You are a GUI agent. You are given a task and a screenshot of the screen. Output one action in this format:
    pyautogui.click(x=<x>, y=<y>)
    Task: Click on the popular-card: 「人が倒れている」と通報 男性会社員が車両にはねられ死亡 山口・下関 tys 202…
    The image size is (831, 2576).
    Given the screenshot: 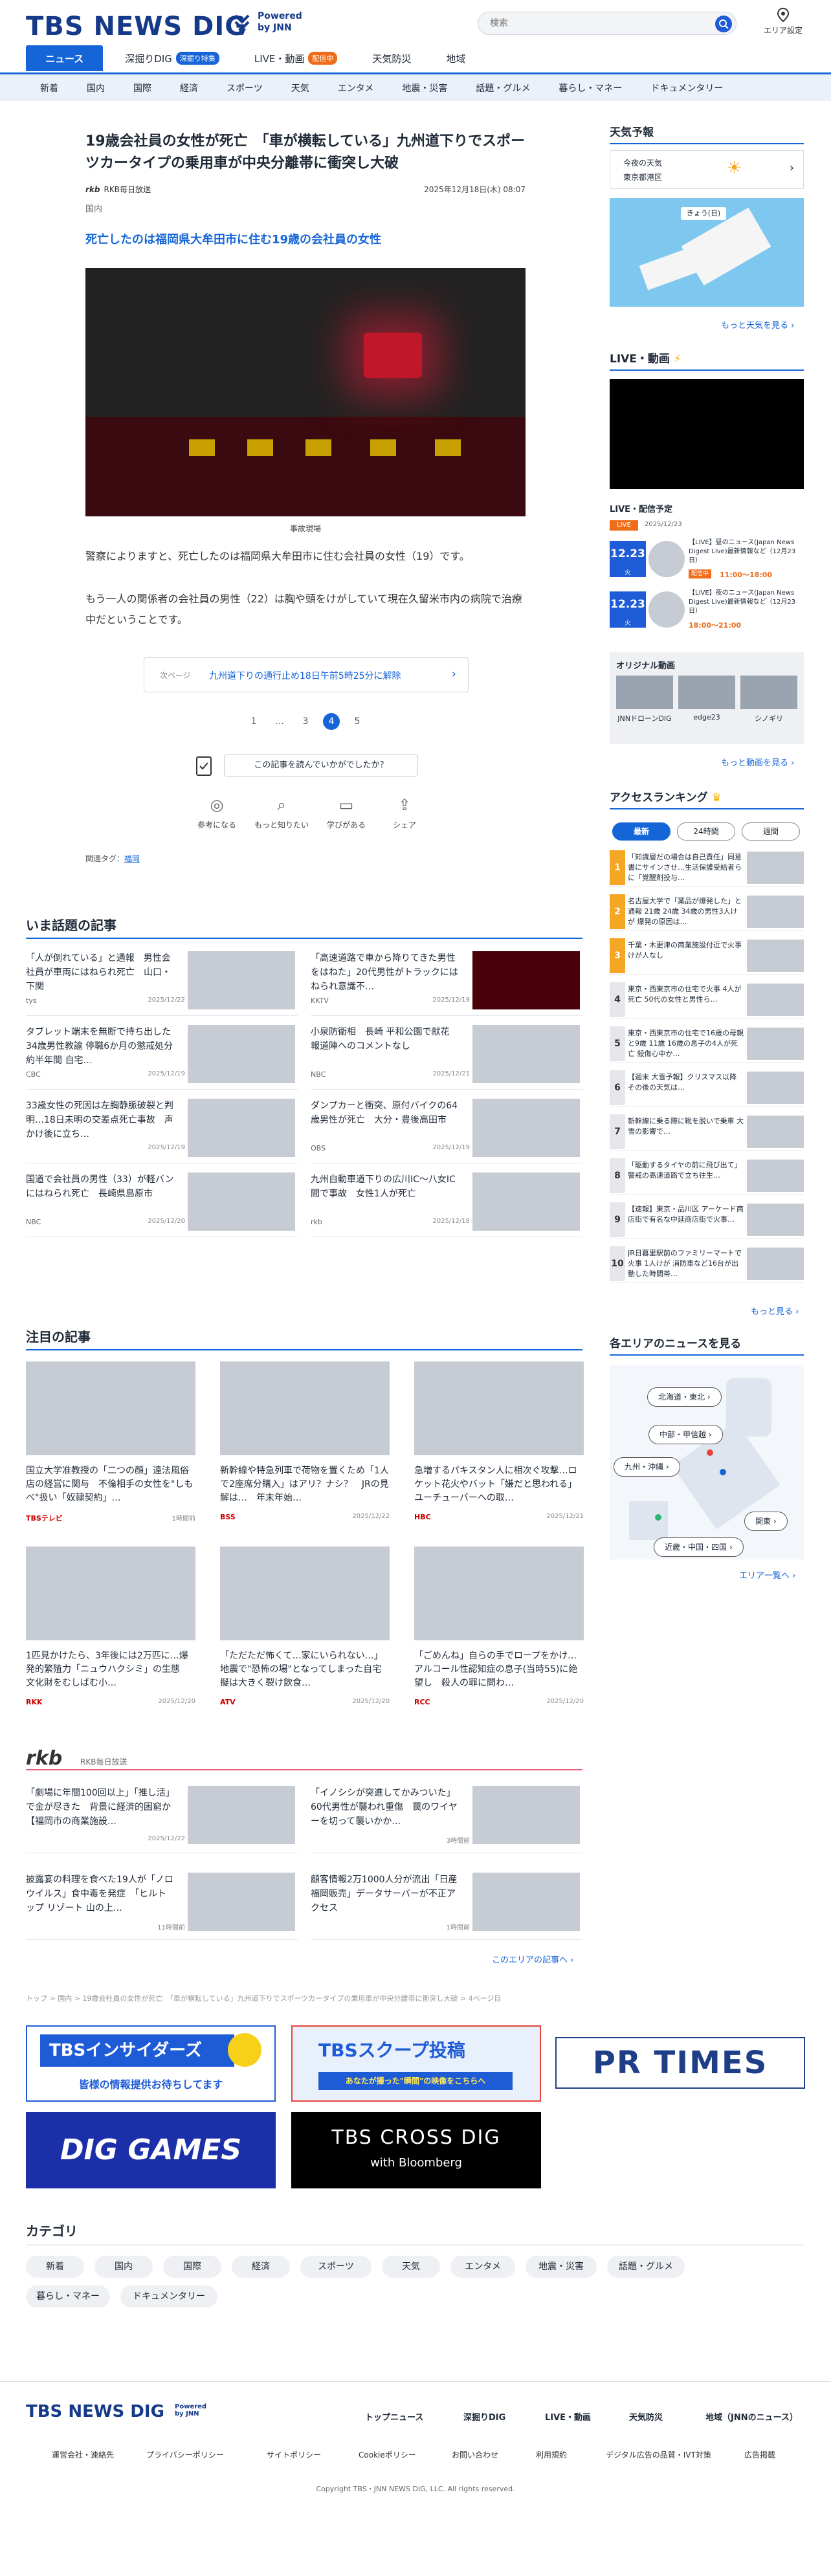 What is the action you would take?
    pyautogui.click(x=162, y=983)
    